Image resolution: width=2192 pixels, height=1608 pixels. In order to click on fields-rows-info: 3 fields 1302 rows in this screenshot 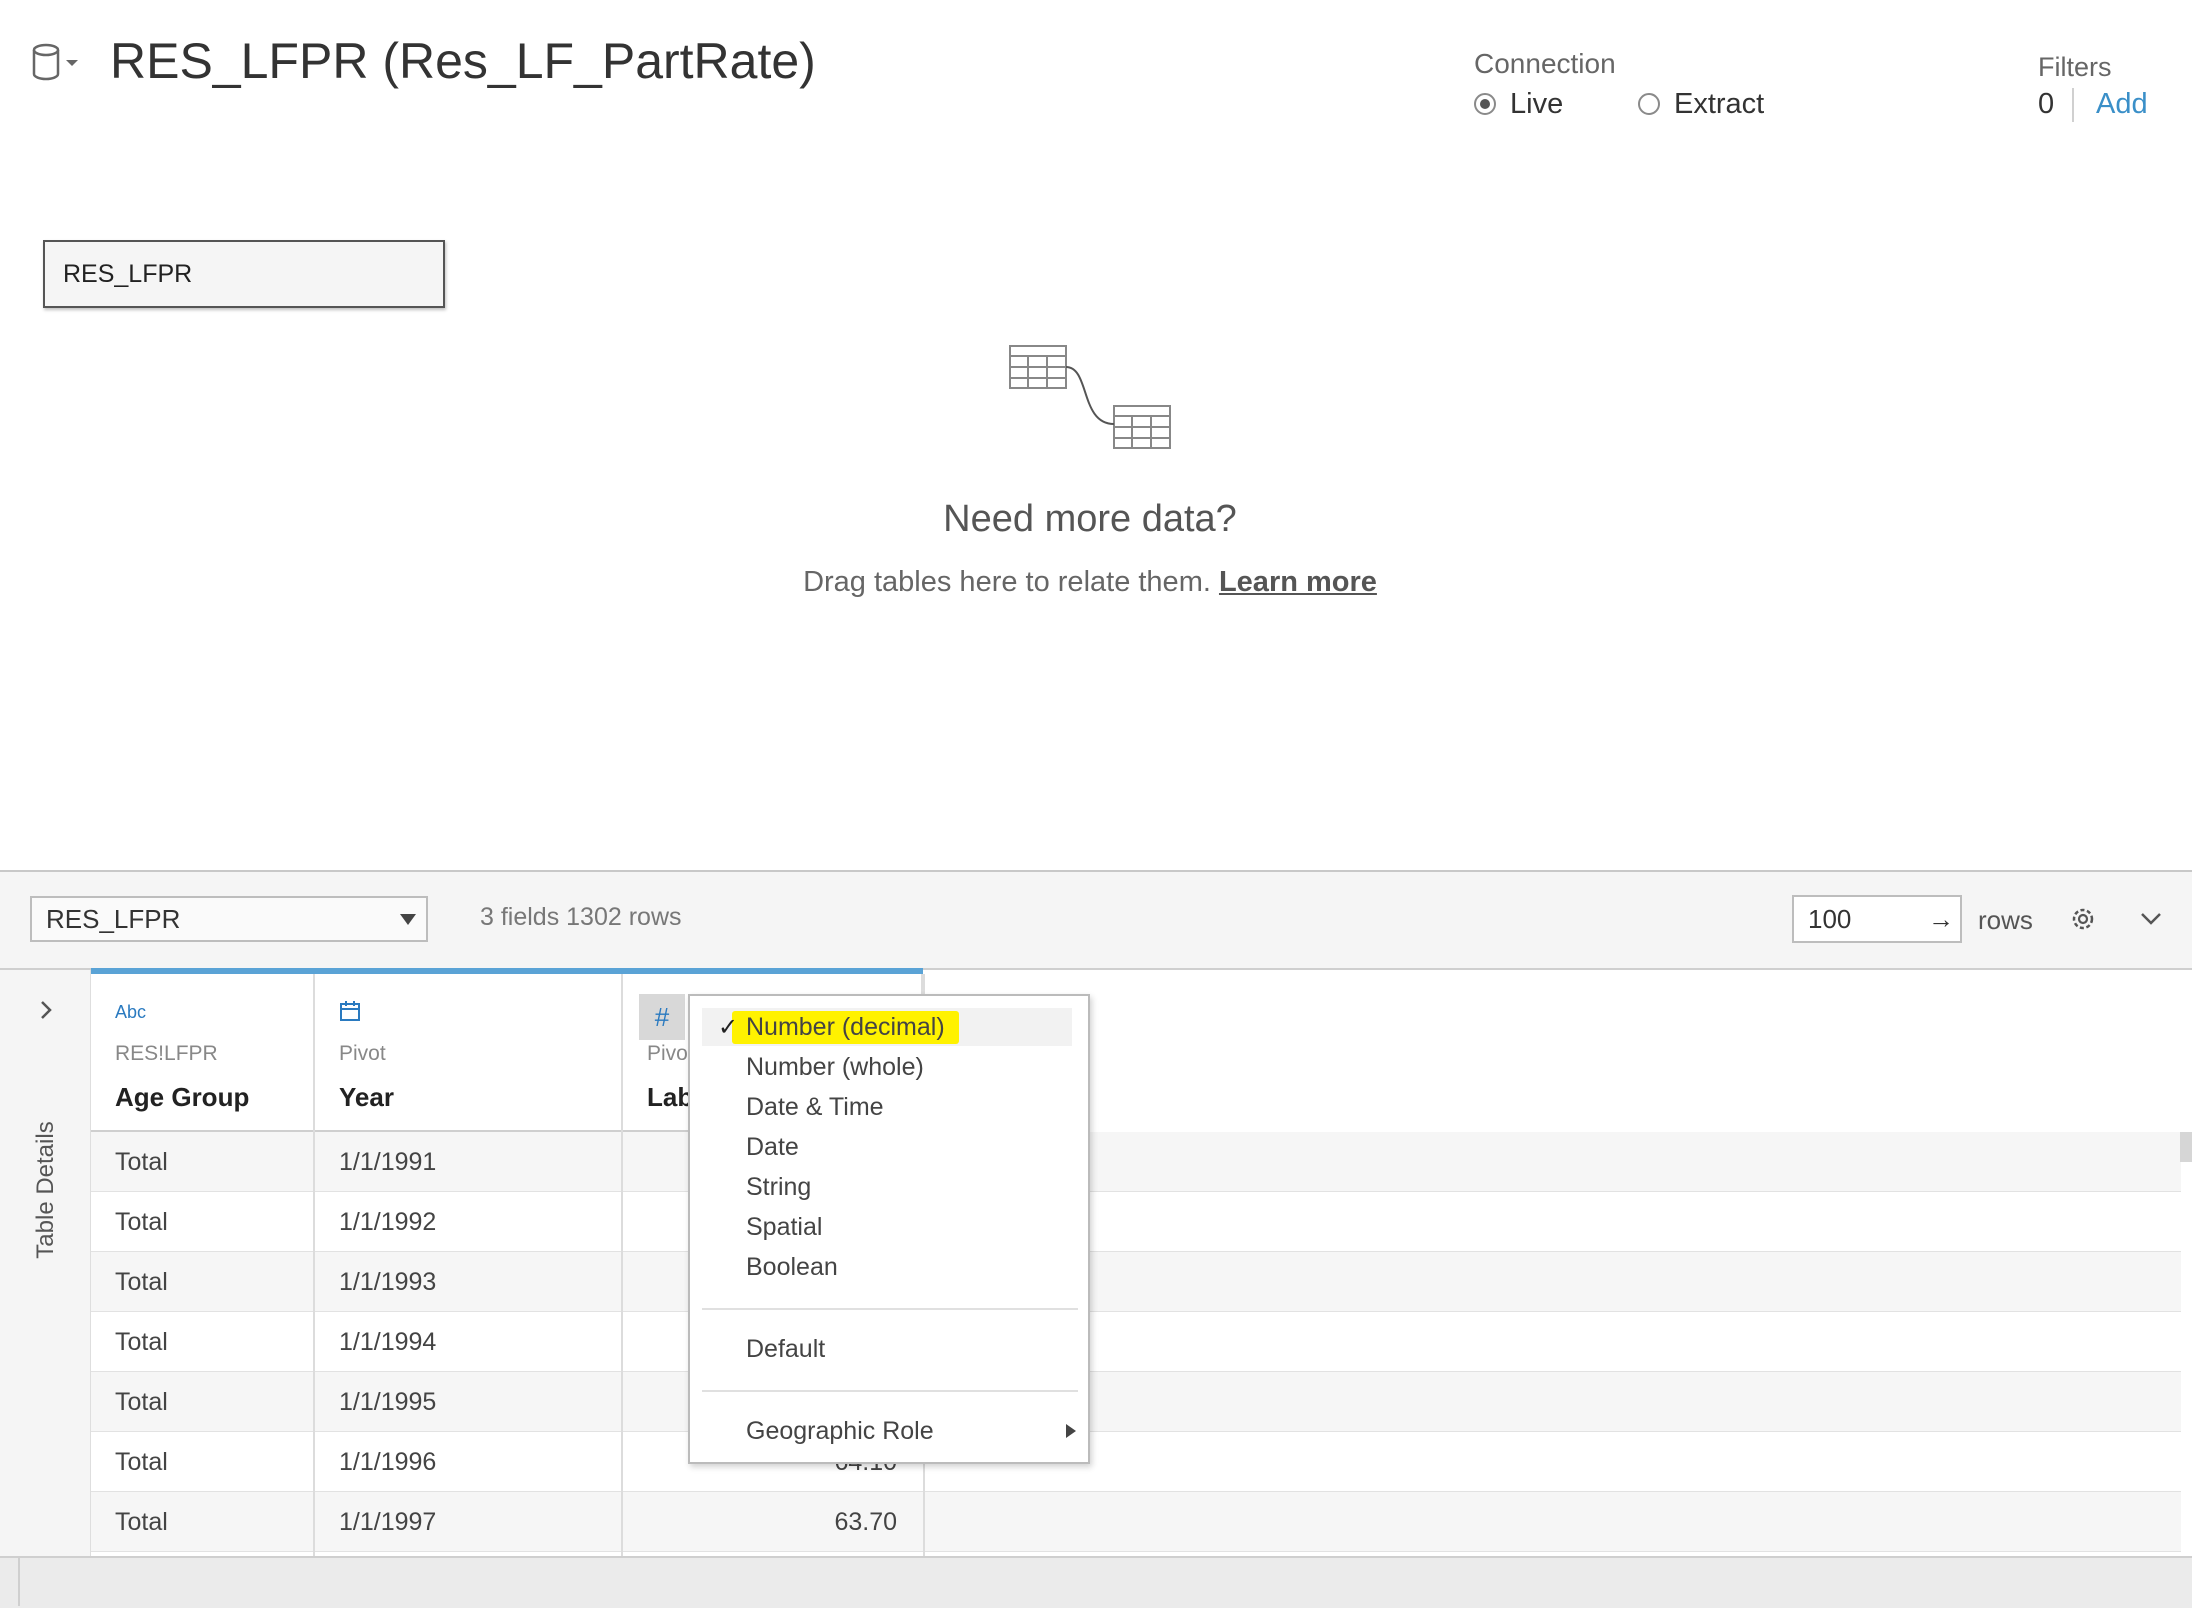, I will do `click(581, 917)`.